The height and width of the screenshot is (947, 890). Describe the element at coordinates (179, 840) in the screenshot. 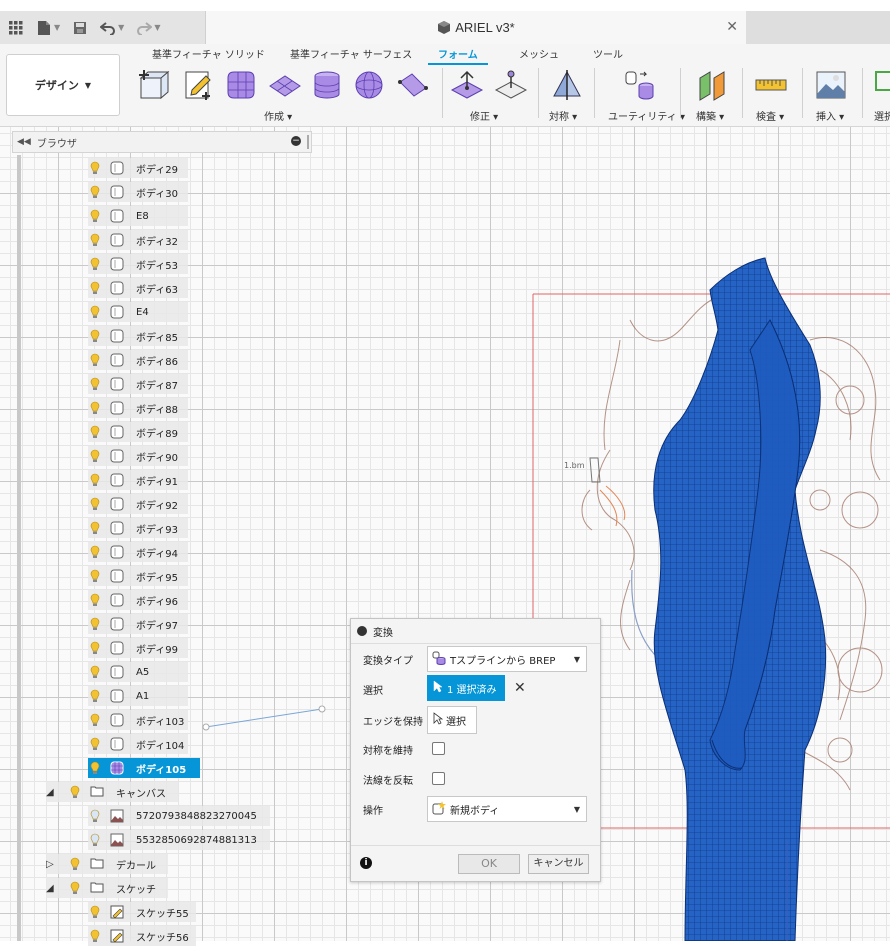

I see `browser-canvas-item: 5532850692874881313` at that location.